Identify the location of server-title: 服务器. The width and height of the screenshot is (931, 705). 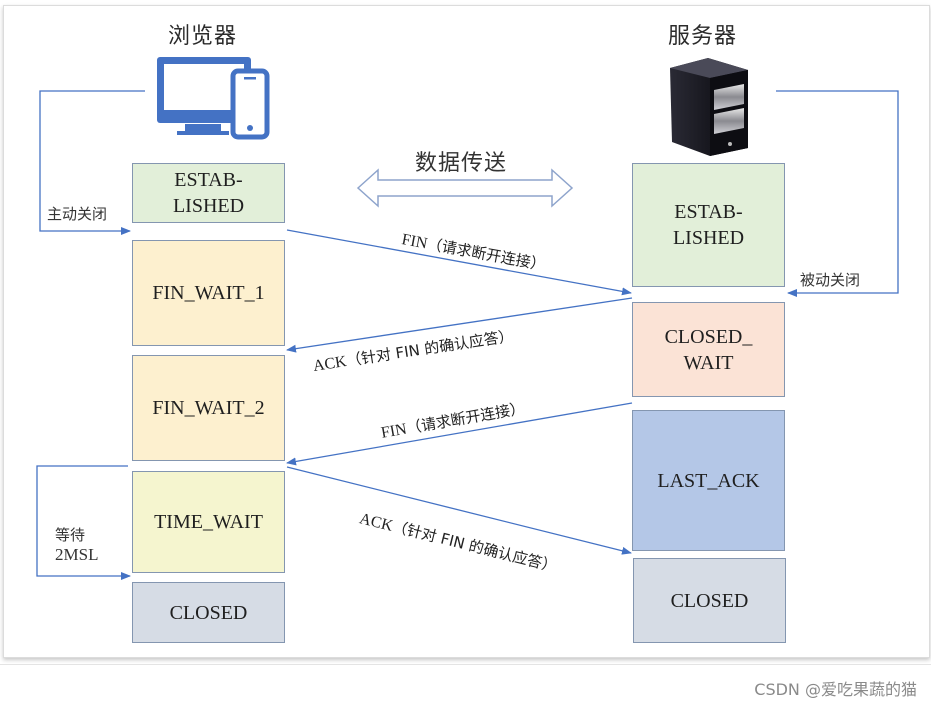
(703, 36).